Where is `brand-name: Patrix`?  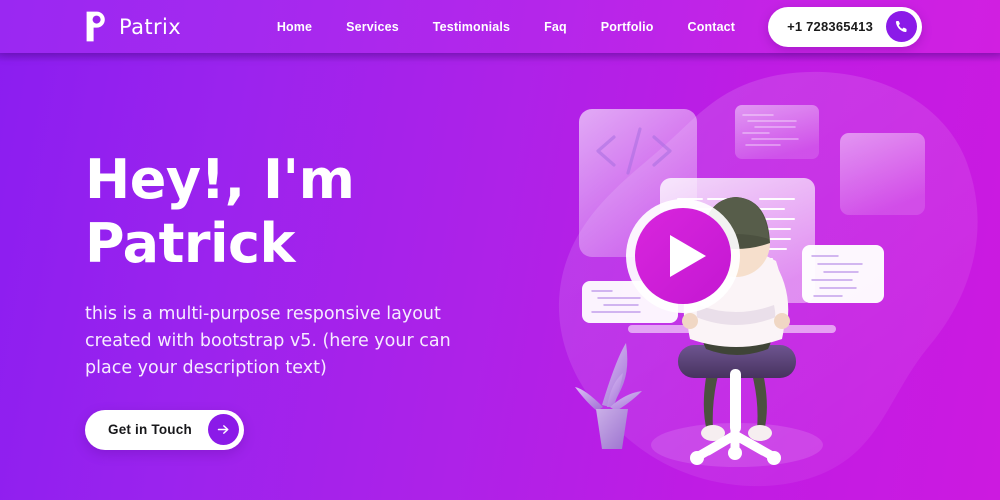 brand-name: Patrix is located at coordinates (150, 26).